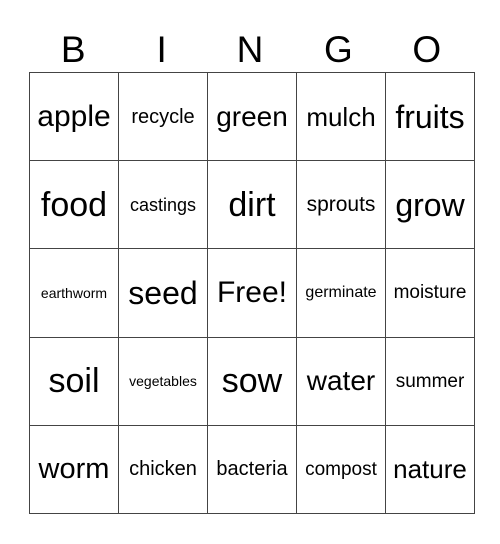 This screenshot has width=500, height=544. I want to click on bingo-cell: germinate, so click(341, 293).